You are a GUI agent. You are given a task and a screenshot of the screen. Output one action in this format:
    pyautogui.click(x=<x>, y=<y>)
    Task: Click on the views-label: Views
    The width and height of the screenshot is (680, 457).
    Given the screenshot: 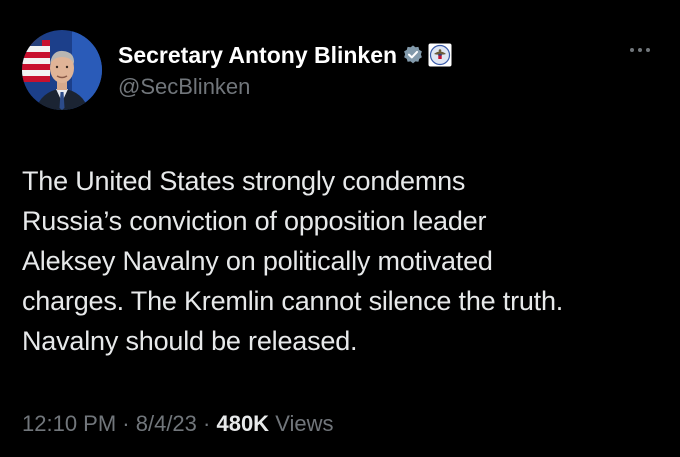 What is the action you would take?
    pyautogui.click(x=304, y=423)
    